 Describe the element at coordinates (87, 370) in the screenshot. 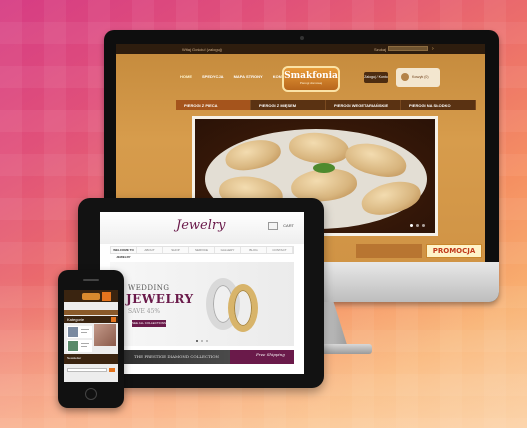

I see `newsletter-input` at that location.